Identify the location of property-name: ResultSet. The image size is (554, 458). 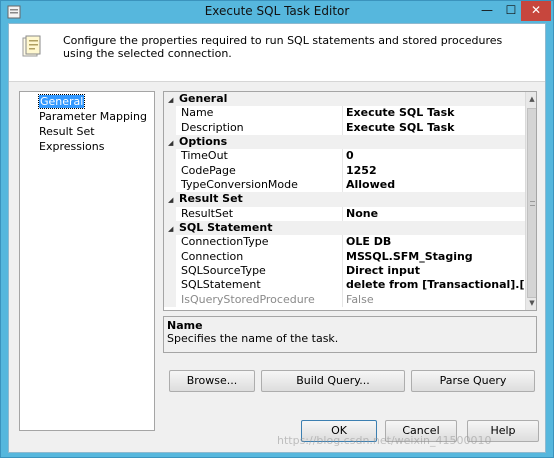
(207, 213).